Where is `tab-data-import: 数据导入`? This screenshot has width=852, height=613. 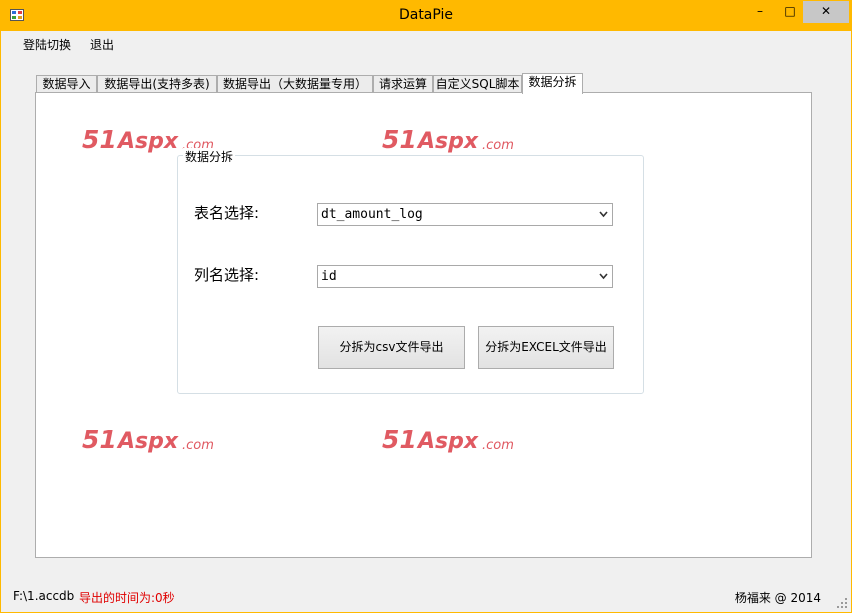
tab-data-import: 数据导入 is located at coordinates (66, 84).